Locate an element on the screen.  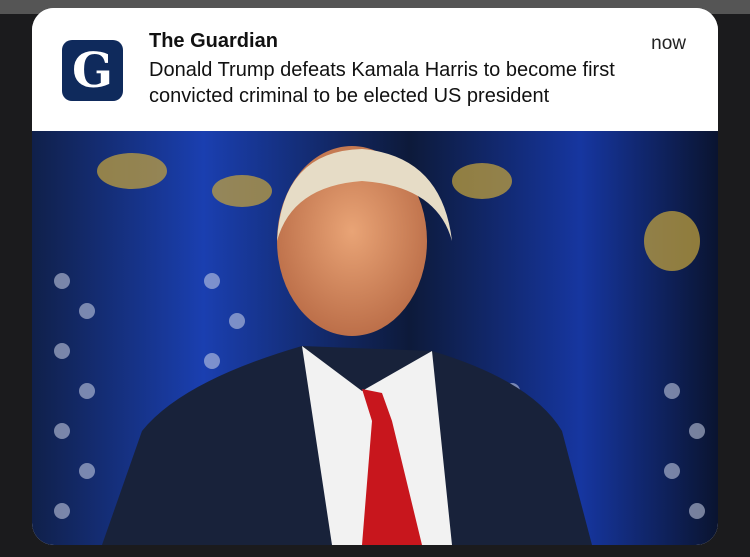
guardian-logo-icon: G is located at coordinates (92, 70).